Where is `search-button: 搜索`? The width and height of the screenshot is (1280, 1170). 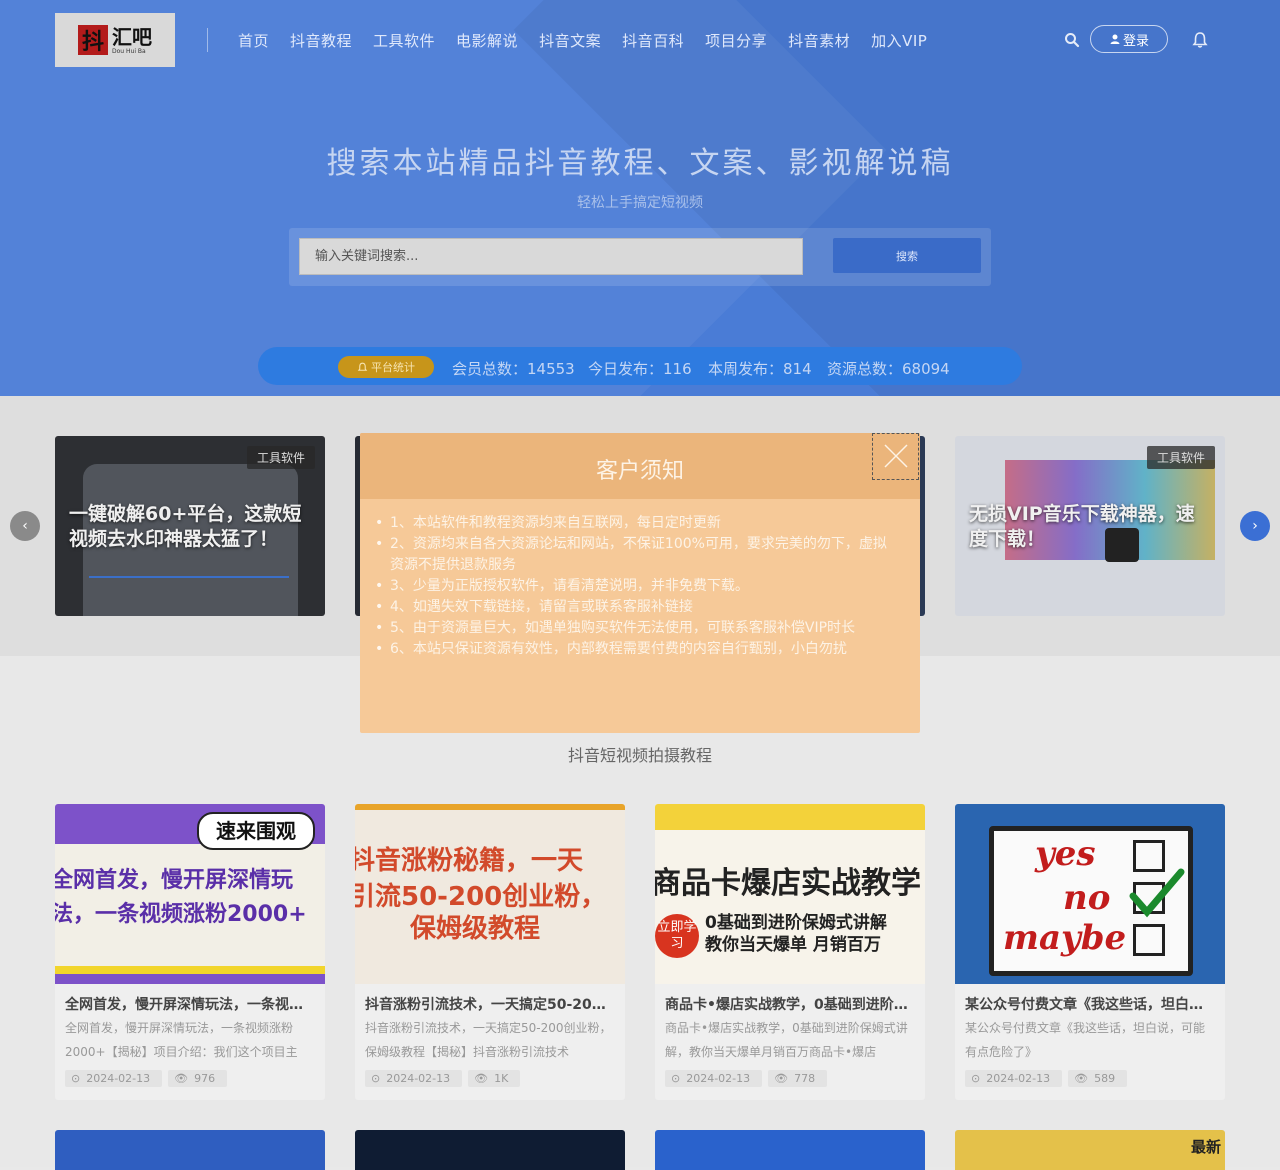 search-button: 搜索 is located at coordinates (907, 255).